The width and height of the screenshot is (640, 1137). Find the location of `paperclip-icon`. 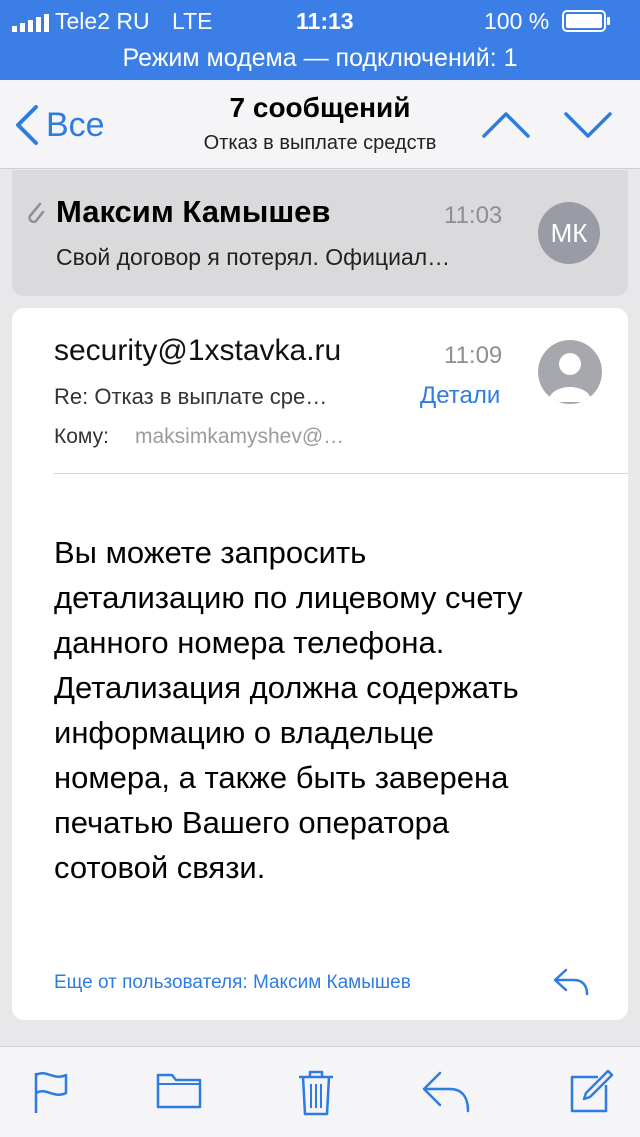

paperclip-icon is located at coordinates (36, 213).